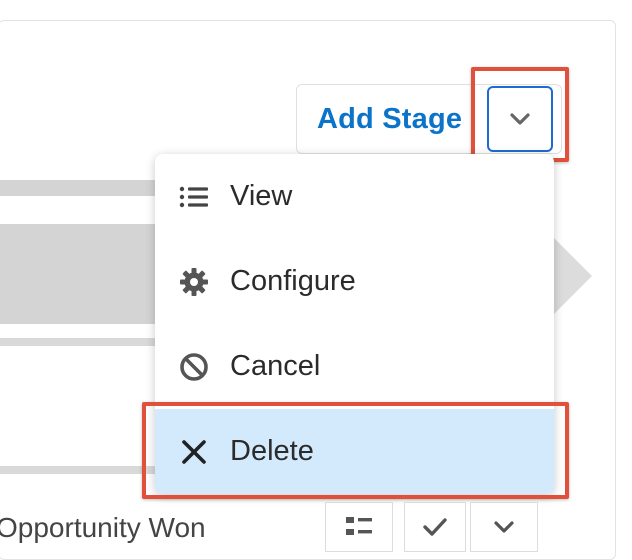 The height and width of the screenshot is (560, 632). Describe the element at coordinates (389, 119) in the screenshot. I see `add-stage-button: Add Stage` at that location.